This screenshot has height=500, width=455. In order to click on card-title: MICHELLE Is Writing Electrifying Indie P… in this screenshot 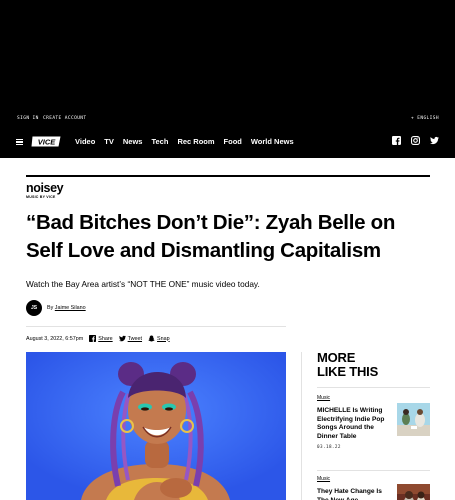, I will do `click(353, 424)`.